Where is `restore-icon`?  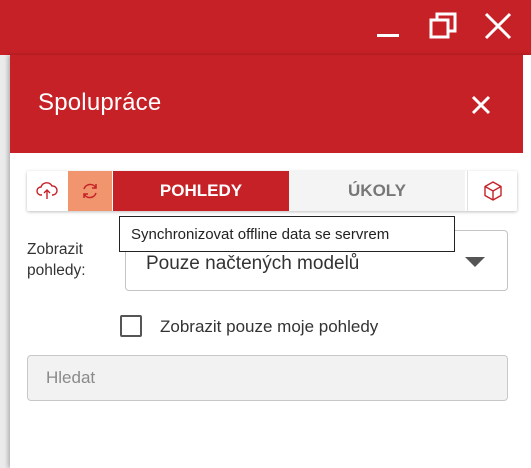 restore-icon is located at coordinates (443, 25).